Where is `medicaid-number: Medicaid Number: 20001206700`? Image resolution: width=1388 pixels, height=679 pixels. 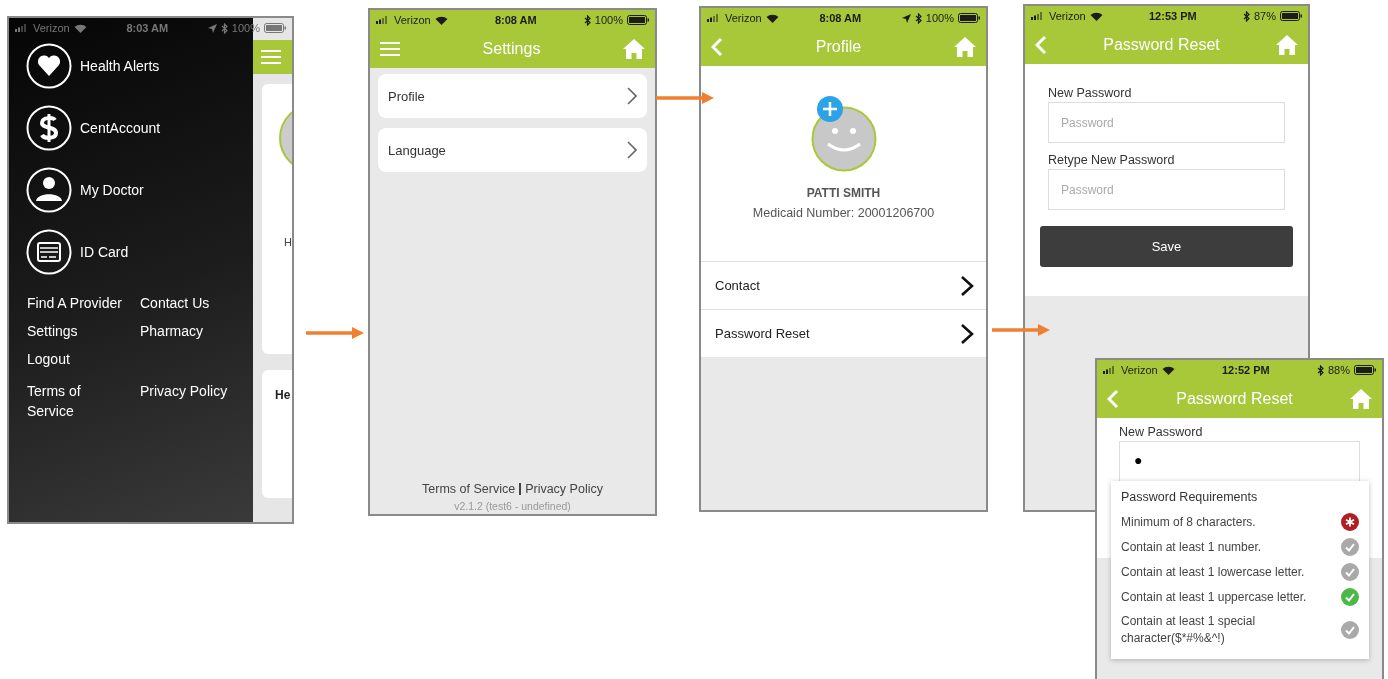 medicaid-number: Medicaid Number: 20001206700 is located at coordinates (843, 213).